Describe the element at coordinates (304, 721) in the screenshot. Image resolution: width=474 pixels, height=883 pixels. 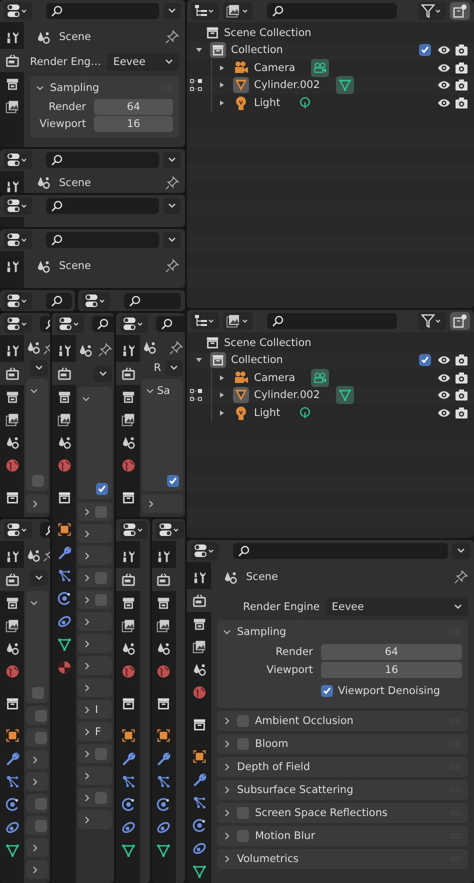
I see `panel-title: Ambient Occlusion` at that location.